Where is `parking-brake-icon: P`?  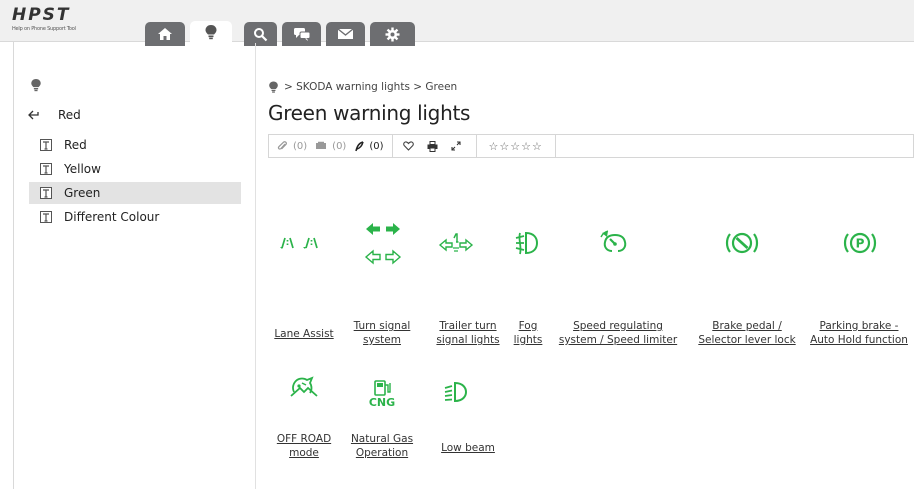 parking-brake-icon: P is located at coordinates (860, 243).